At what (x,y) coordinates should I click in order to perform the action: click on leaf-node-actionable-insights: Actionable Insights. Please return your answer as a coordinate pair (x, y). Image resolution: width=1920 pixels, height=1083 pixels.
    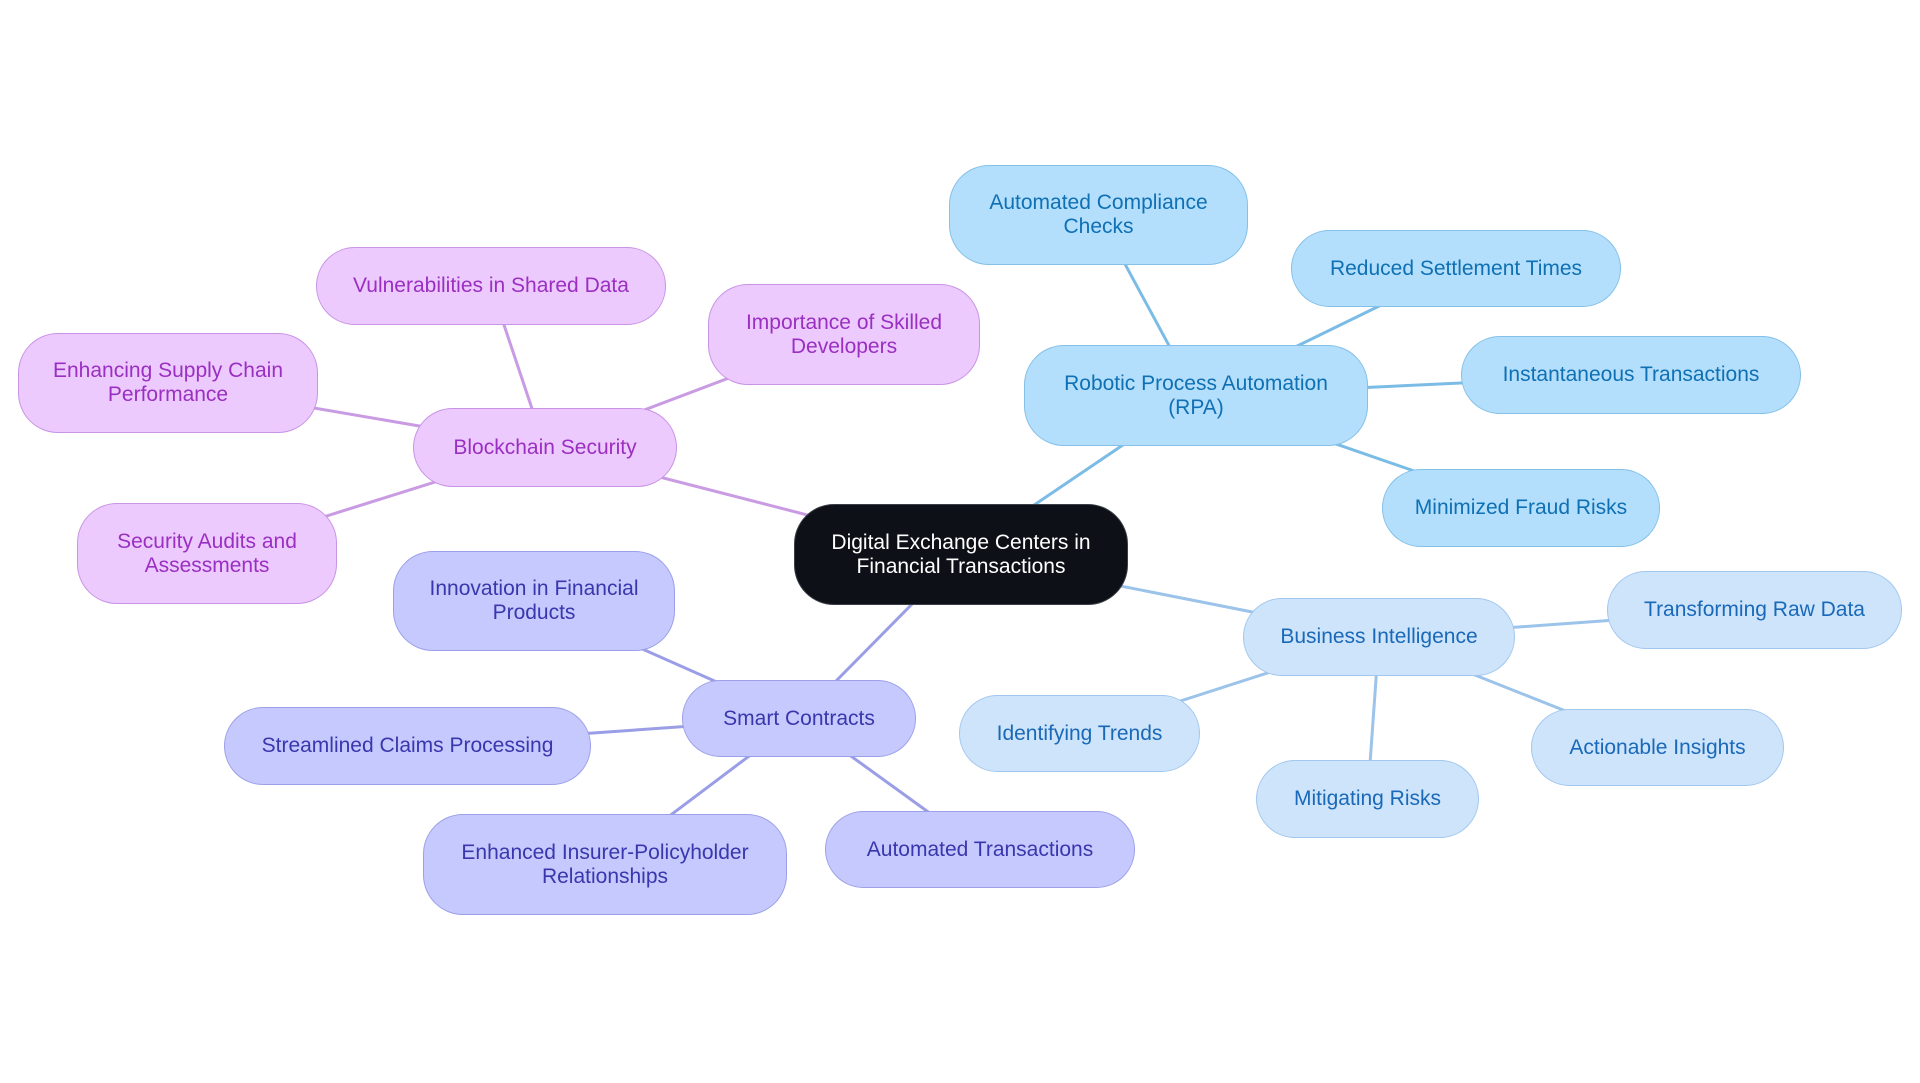
    Looking at the image, I should click on (1657, 747).